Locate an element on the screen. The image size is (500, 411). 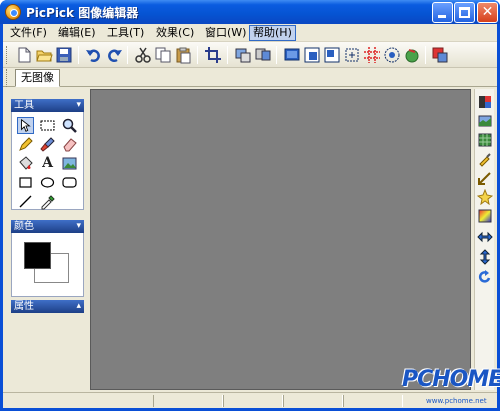
menu-window: 窗口(W) is located at coordinates (225, 33).